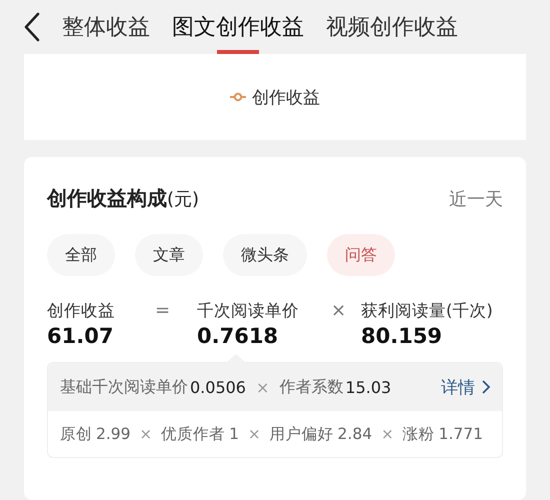 This screenshot has width=550, height=500. I want to click on factor-label: 原创, so click(76, 434).